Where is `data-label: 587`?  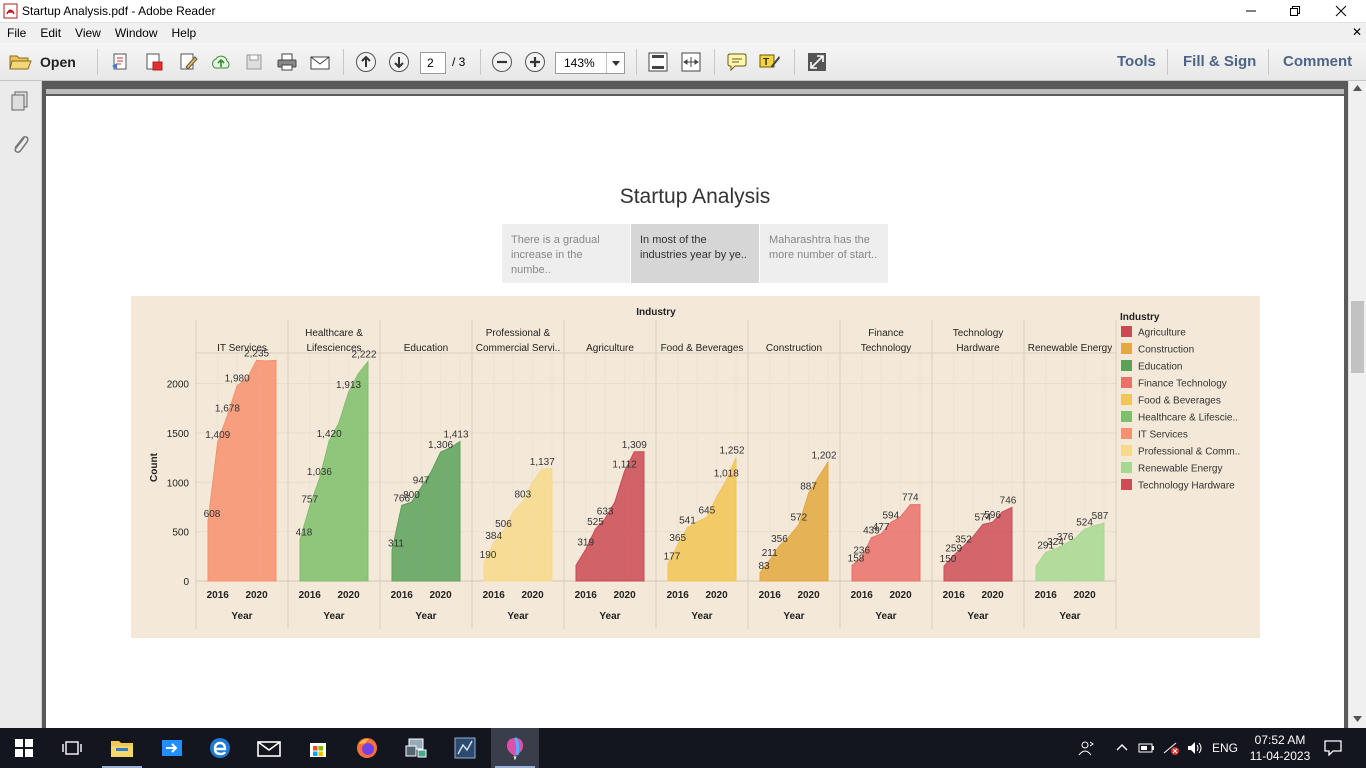
data-label: 587 is located at coordinates (1100, 516).